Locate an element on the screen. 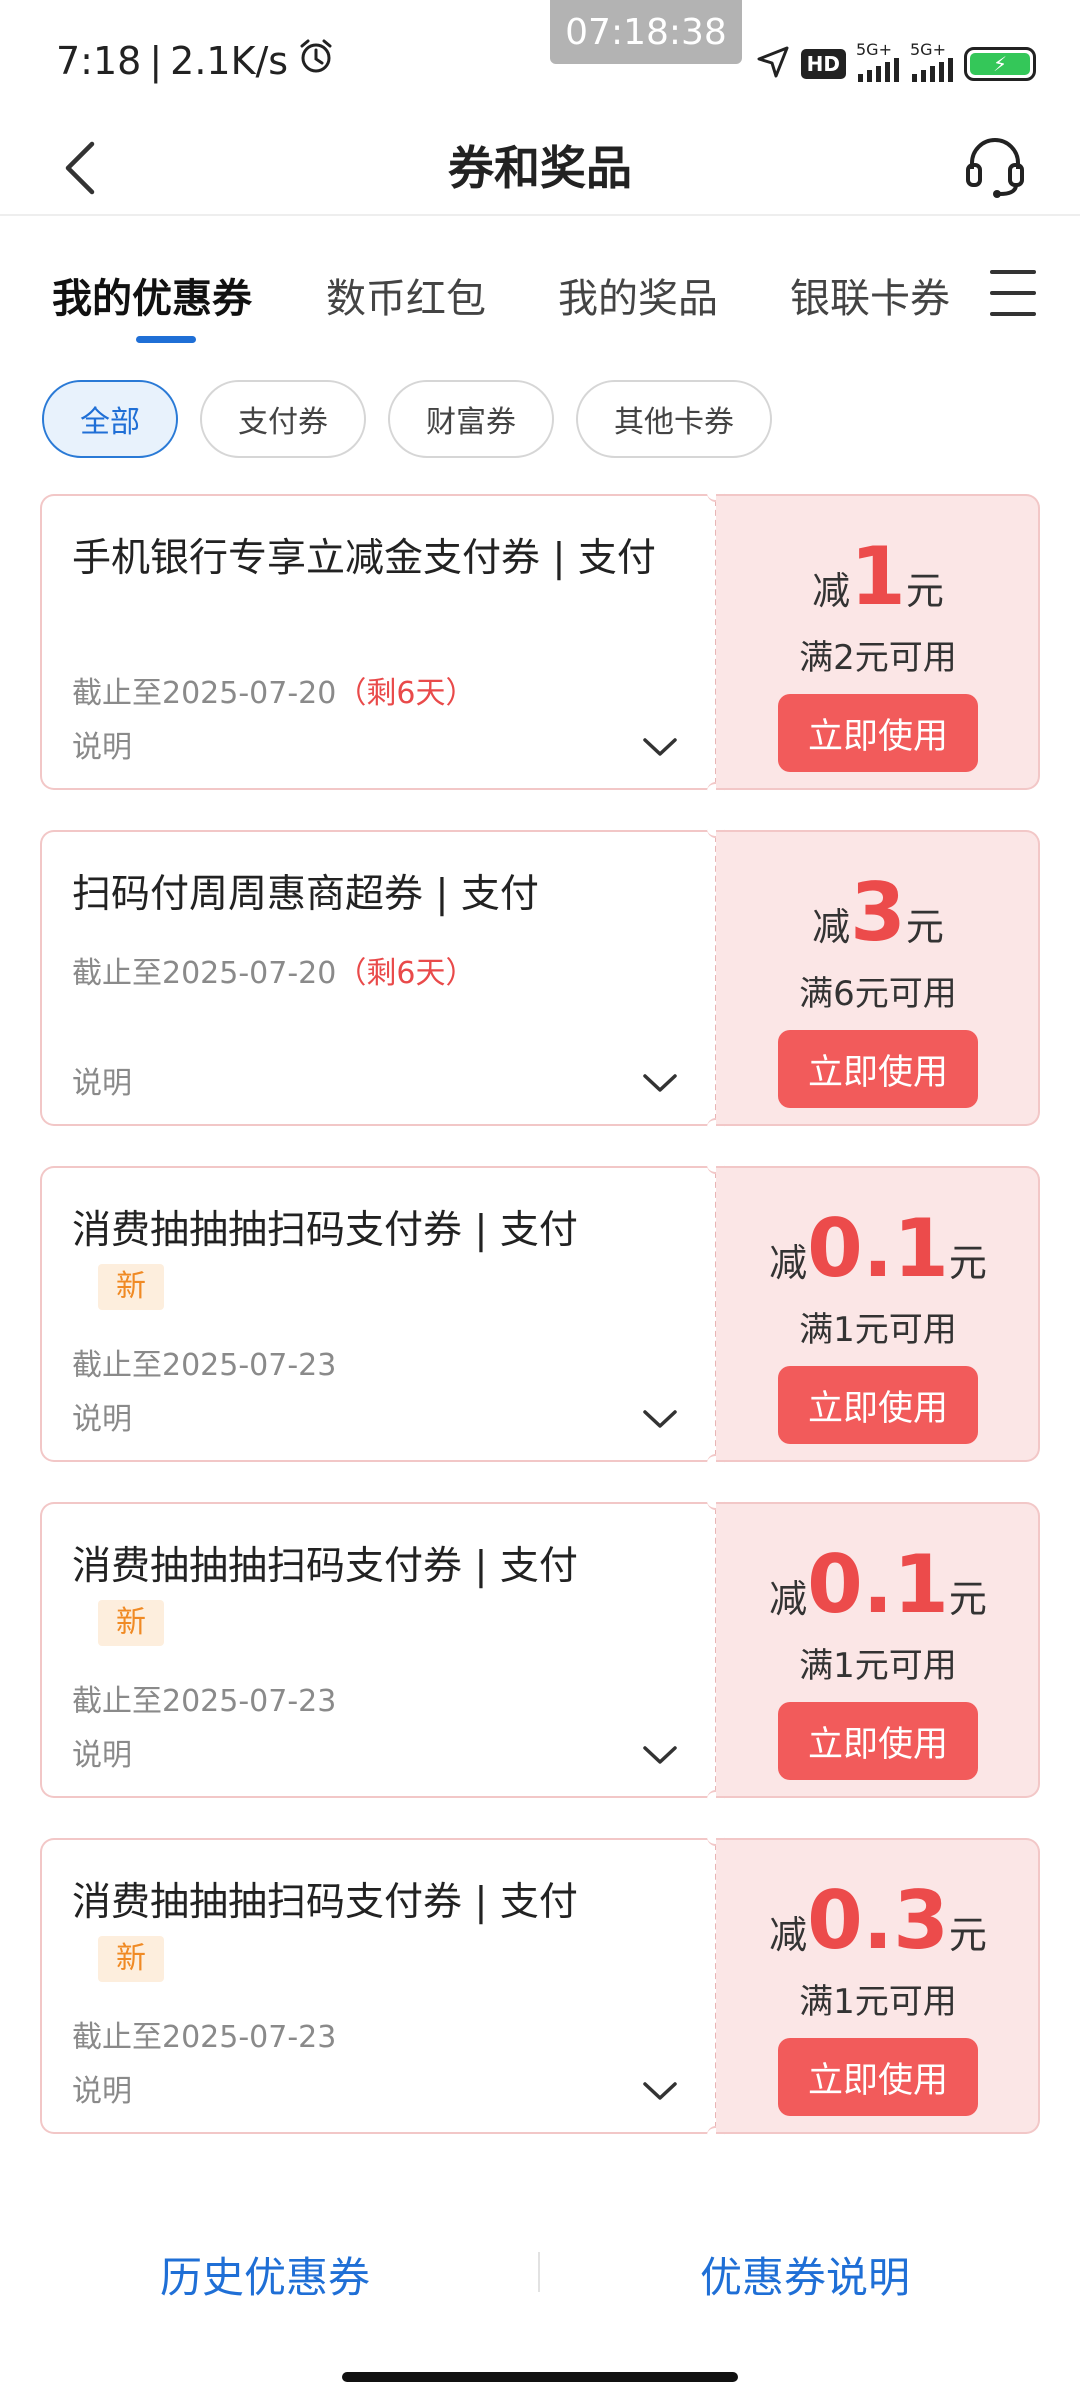 The image size is (1080, 2400). status-bar: 7:18 | 2.1K/s 07:18:38 HD 5G+ 5G+ ⚡ is located at coordinates (540, 60).